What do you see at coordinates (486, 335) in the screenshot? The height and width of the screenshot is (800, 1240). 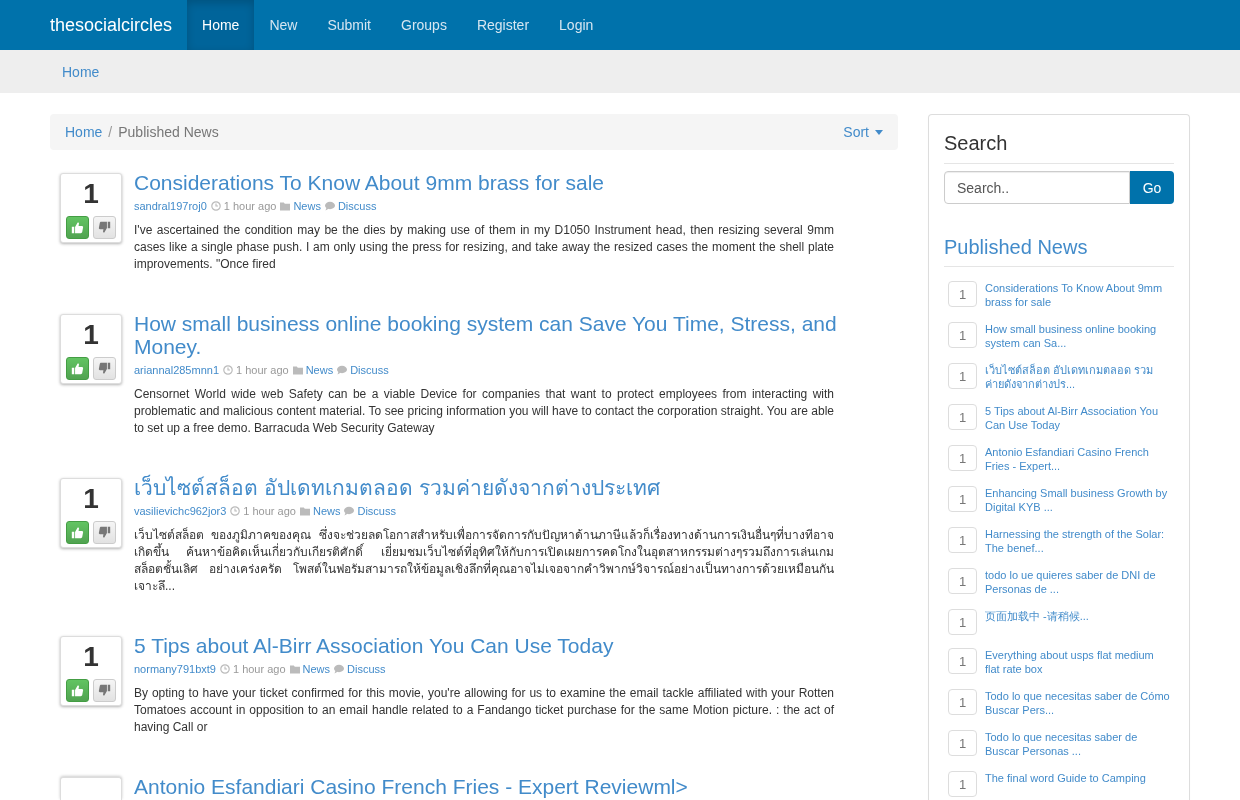 I see `post-title: How small business online booking system can Save You Time, Stress, and Money.` at bounding box center [486, 335].